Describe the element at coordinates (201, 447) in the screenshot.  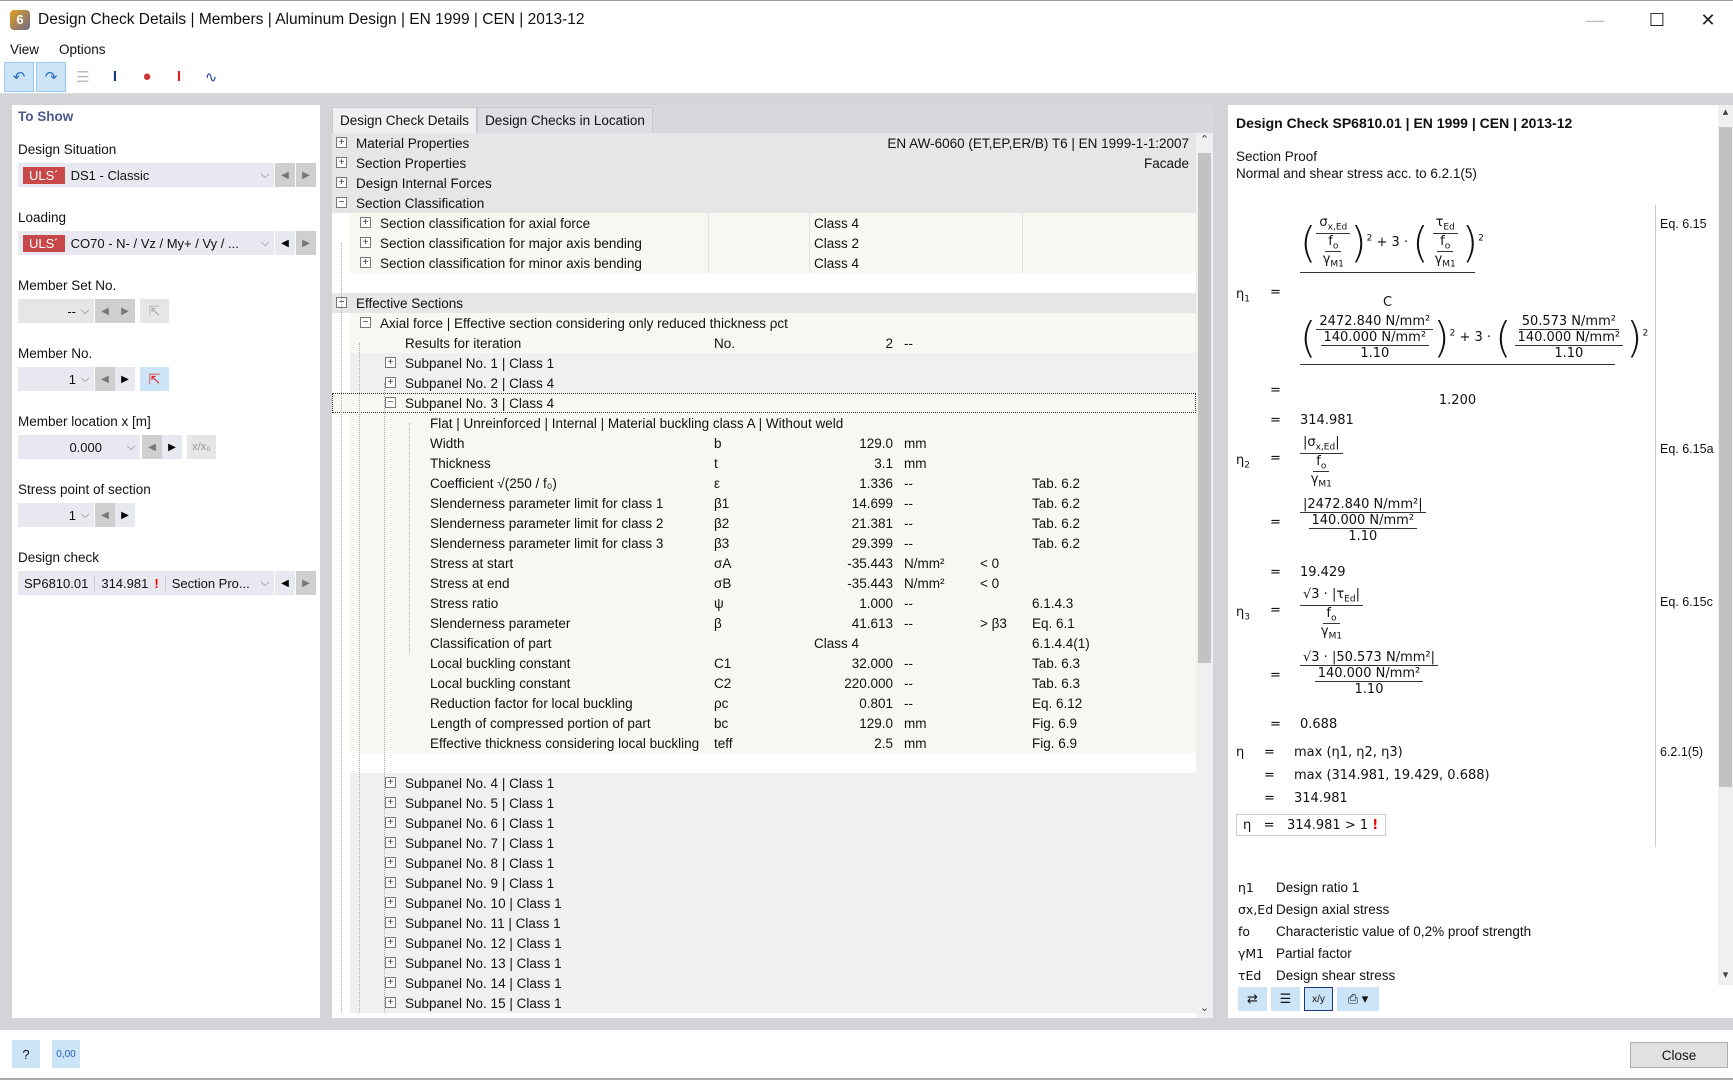
I see `relative-location-toggle: x/x₀` at that location.